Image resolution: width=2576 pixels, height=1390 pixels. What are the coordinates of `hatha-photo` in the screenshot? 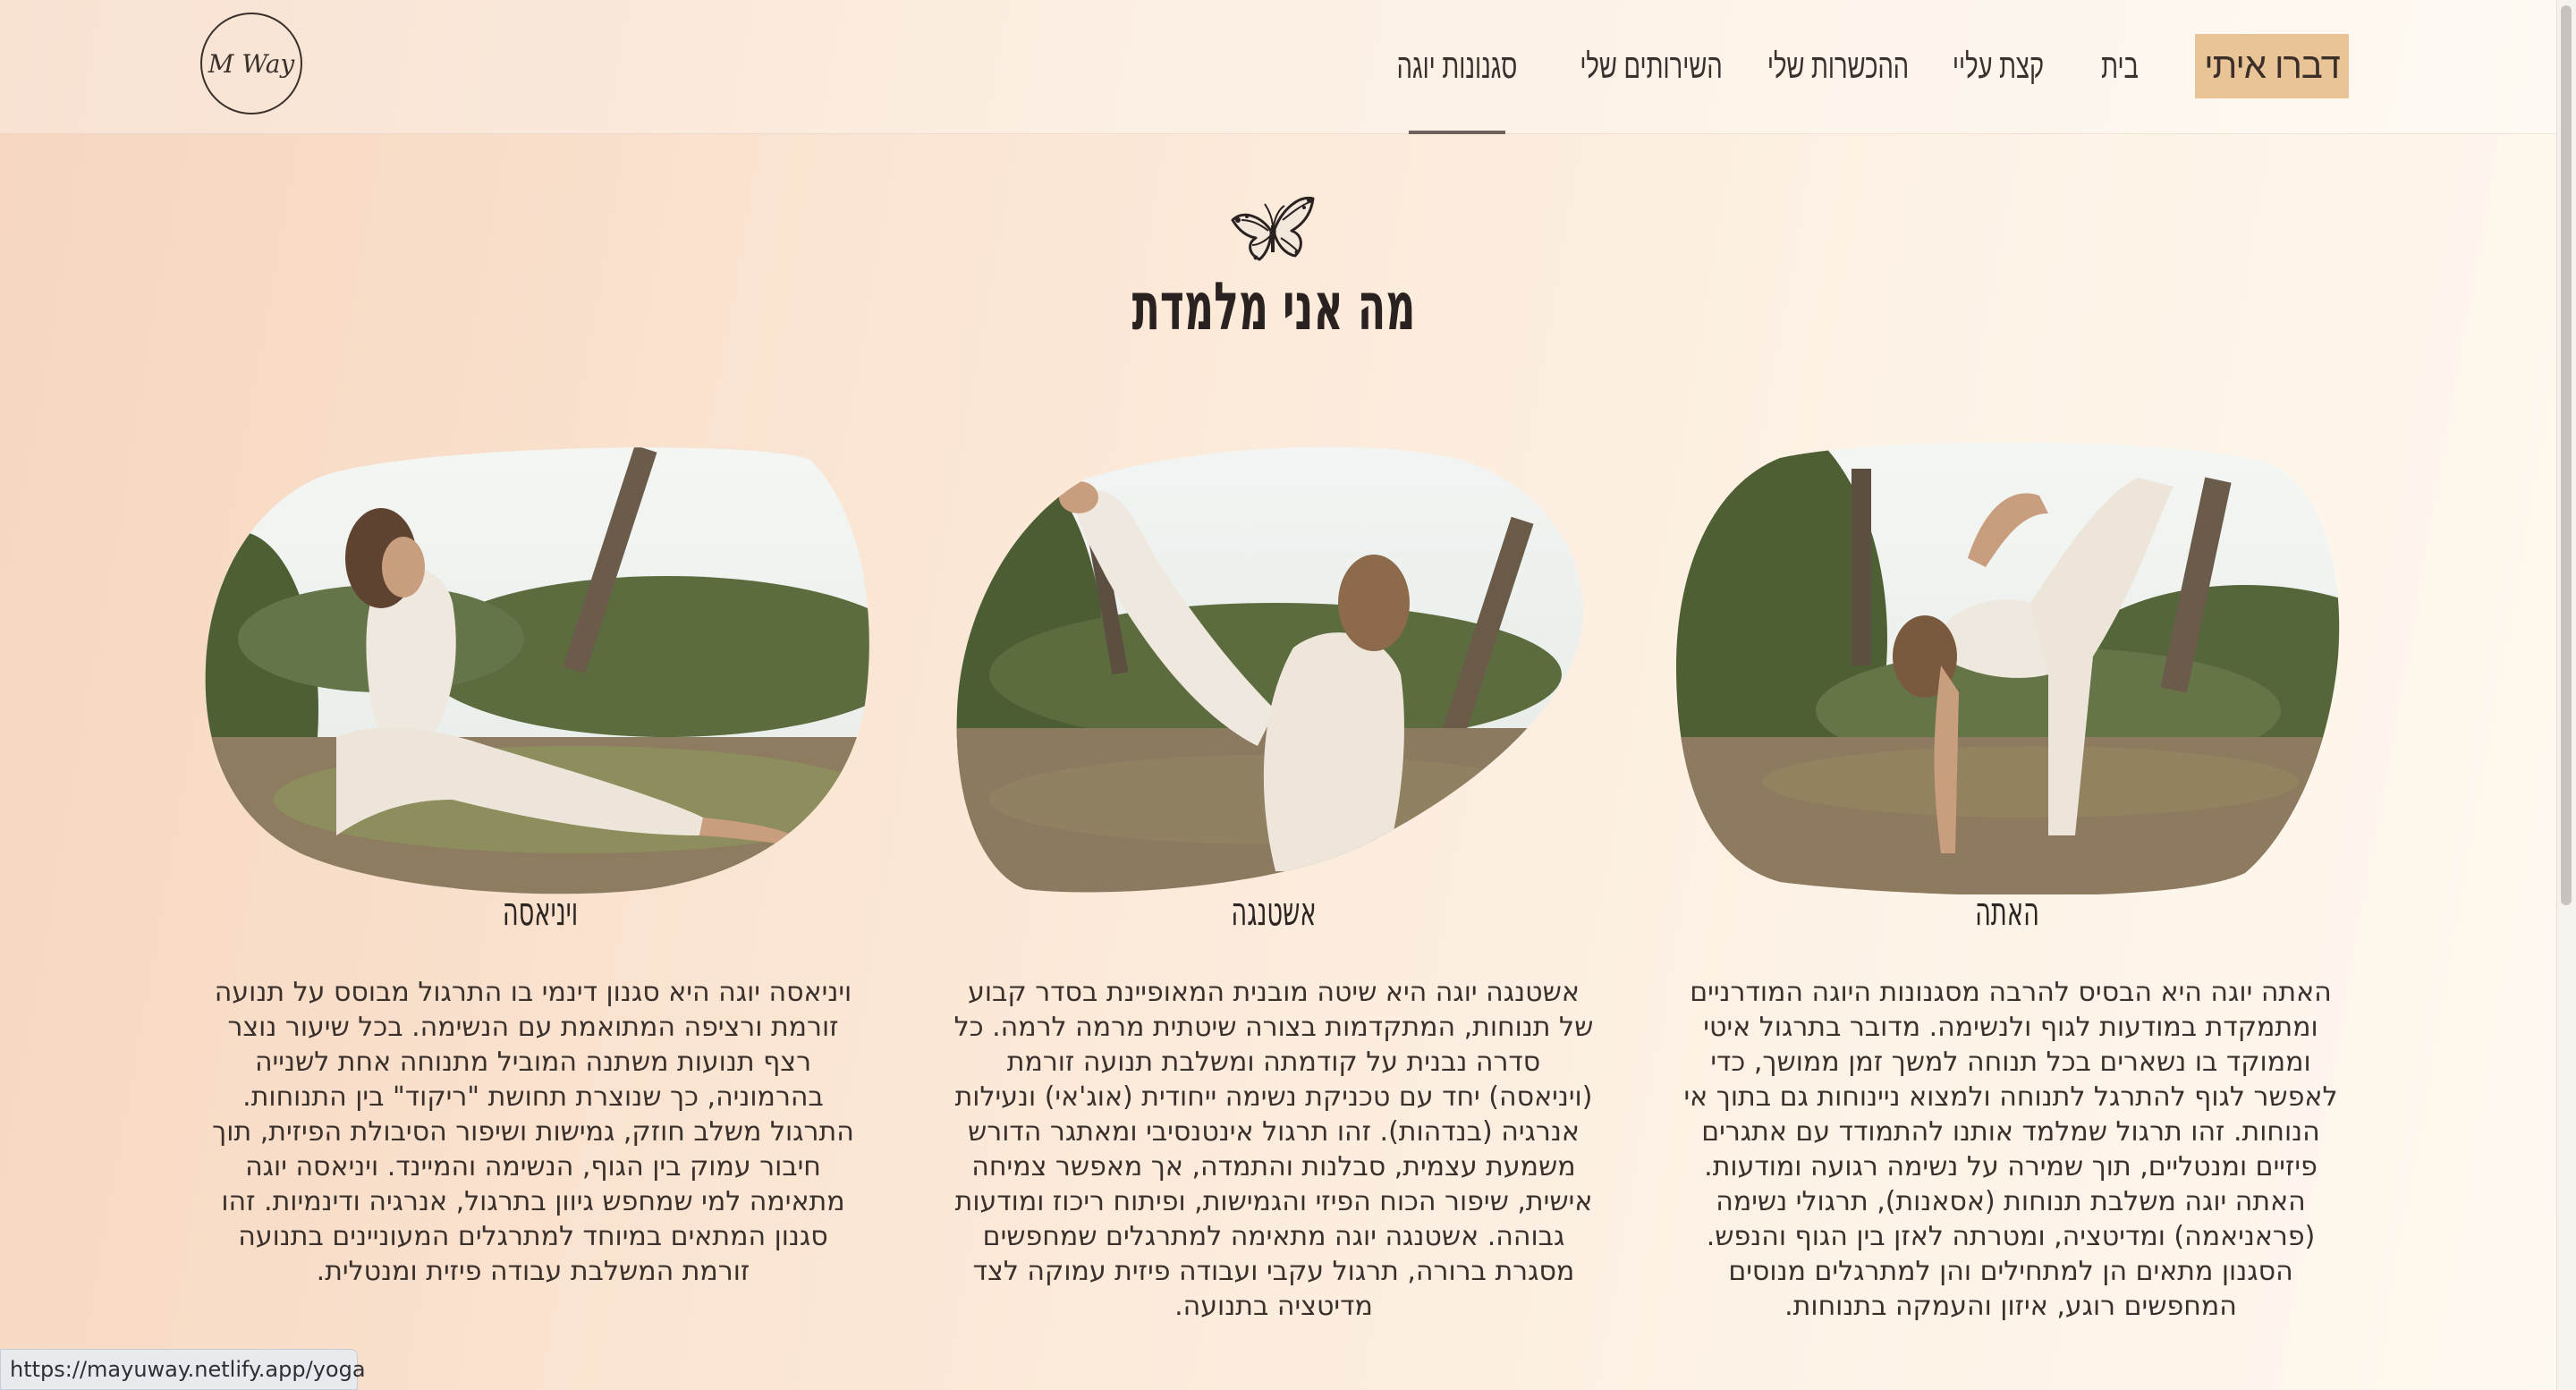 It's located at (2007, 668).